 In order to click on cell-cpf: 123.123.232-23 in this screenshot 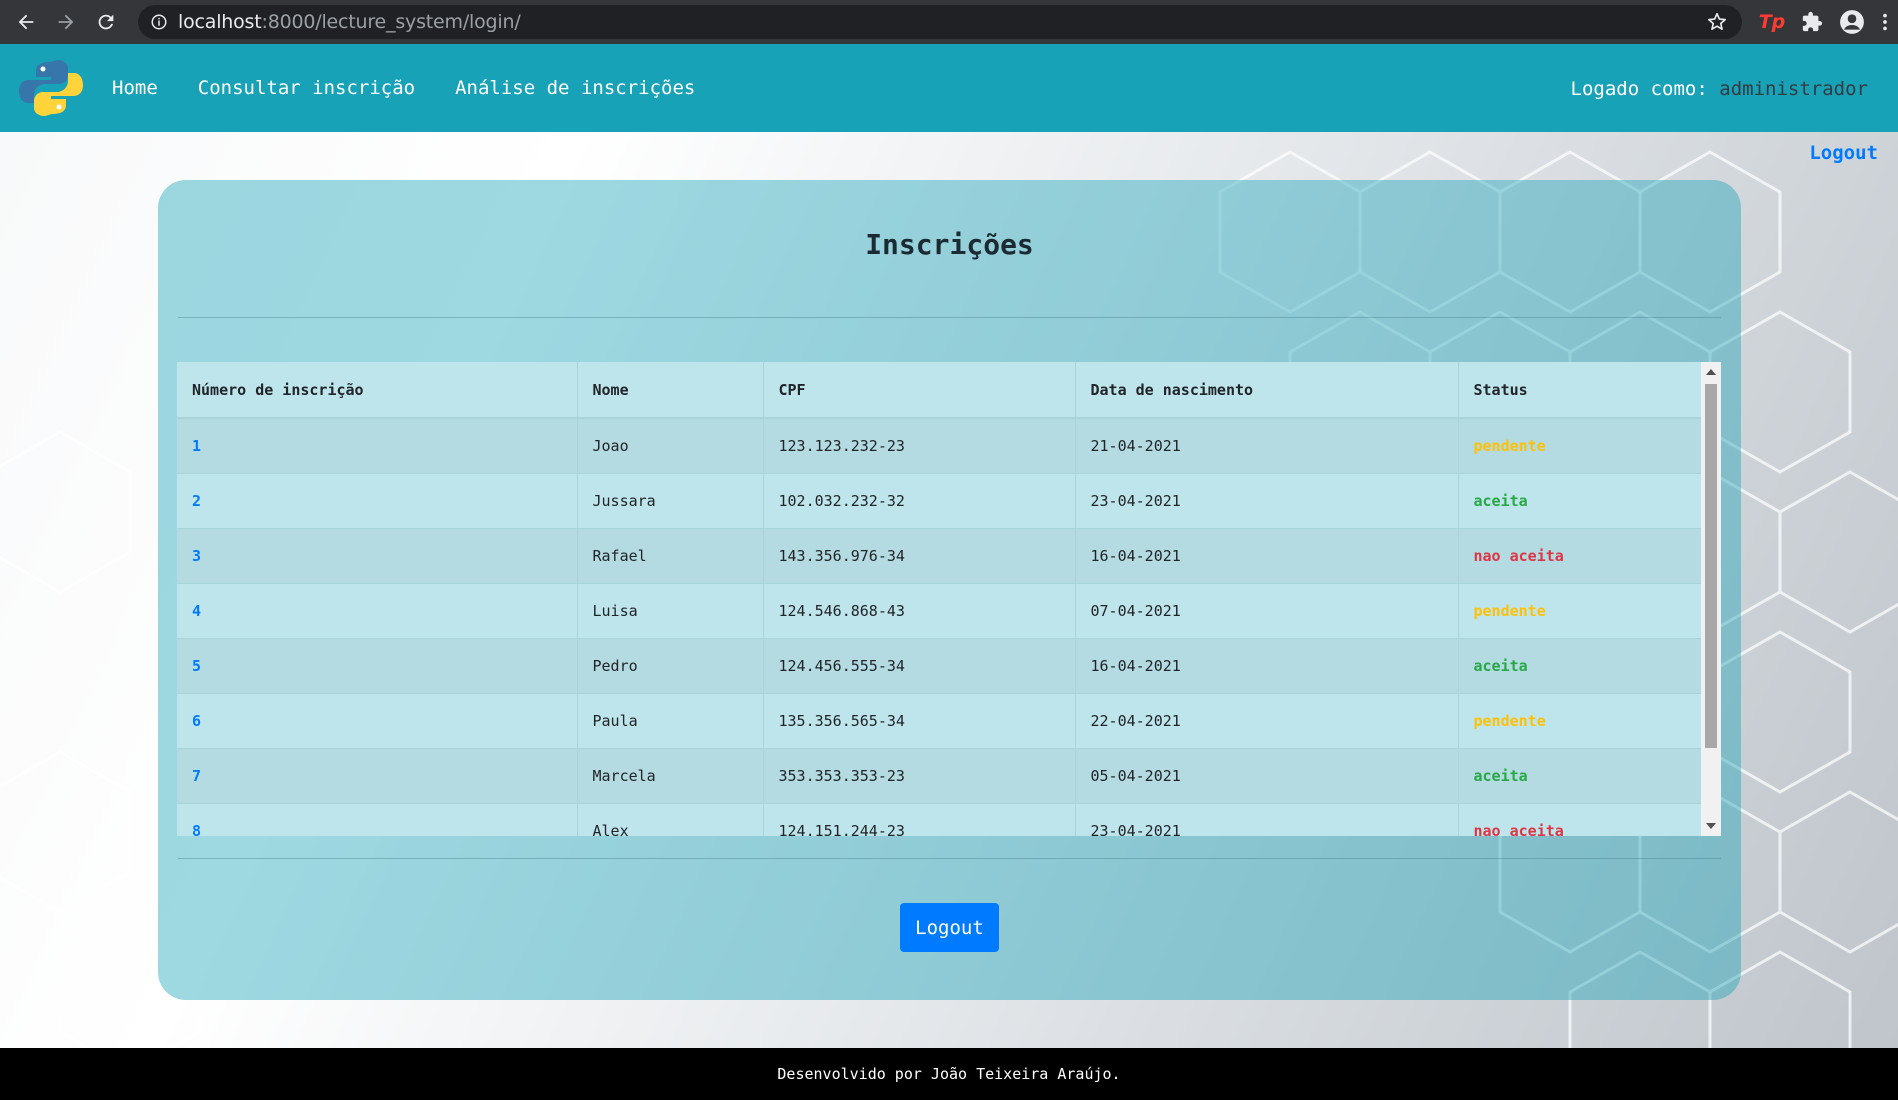, I will do `click(918, 445)`.